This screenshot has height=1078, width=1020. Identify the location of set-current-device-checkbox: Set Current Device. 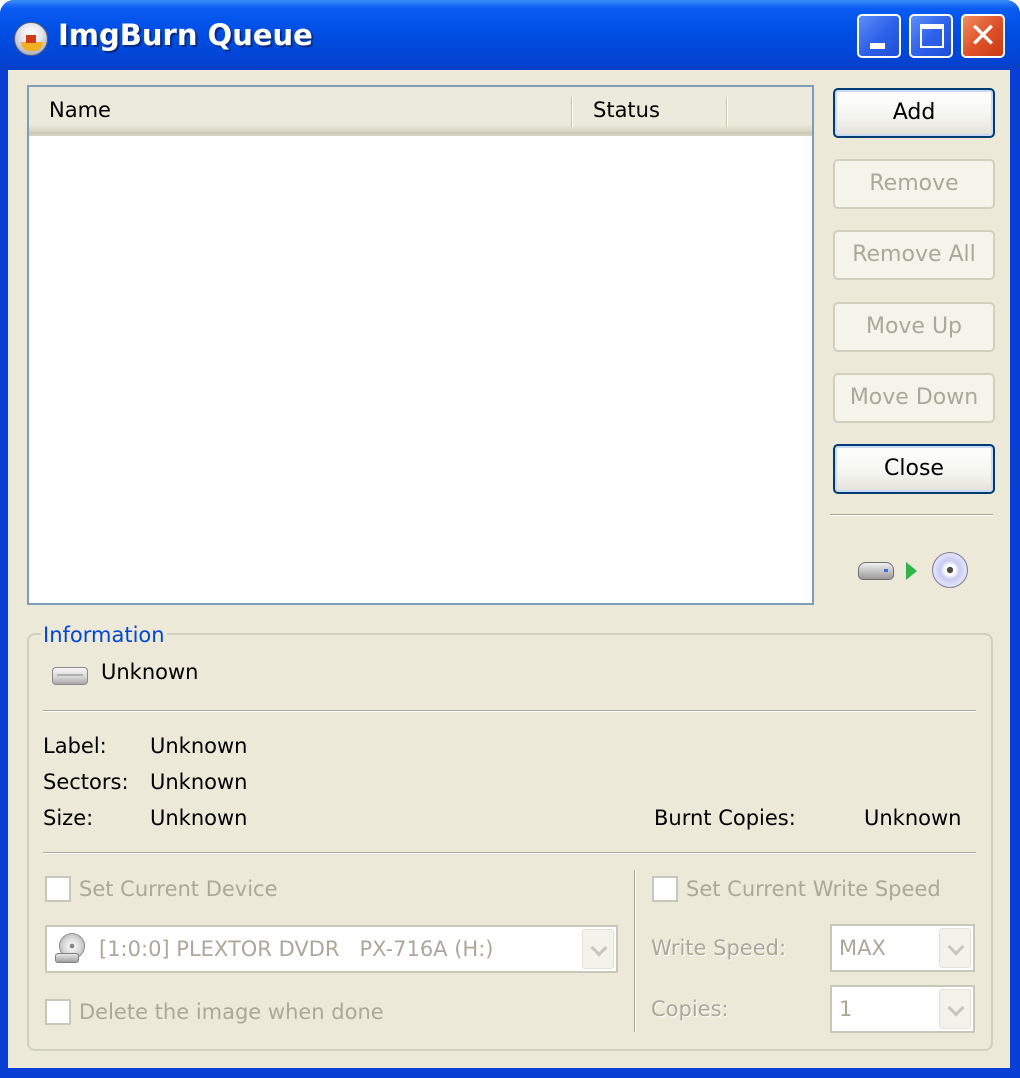
(161, 889).